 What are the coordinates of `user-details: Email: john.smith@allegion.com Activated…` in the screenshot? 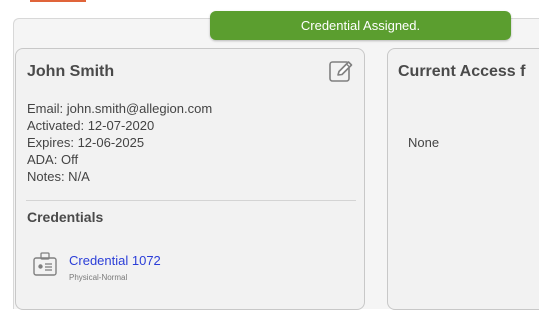 It's located at (119, 142).